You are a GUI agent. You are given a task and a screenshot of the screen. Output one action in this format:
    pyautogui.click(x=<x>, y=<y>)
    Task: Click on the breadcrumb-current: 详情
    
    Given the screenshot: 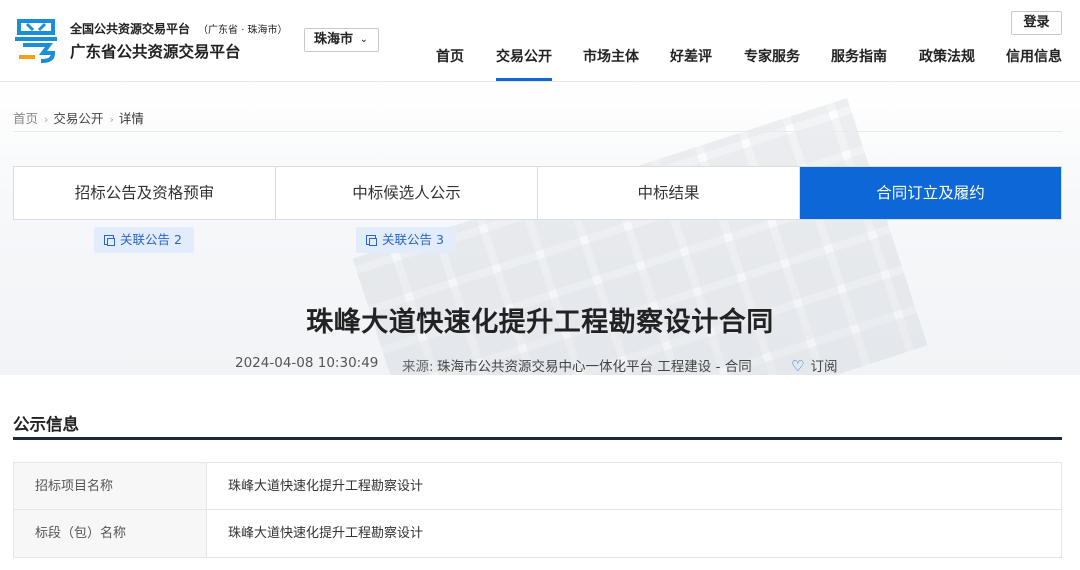 What is the action you would take?
    pyautogui.click(x=131, y=118)
    